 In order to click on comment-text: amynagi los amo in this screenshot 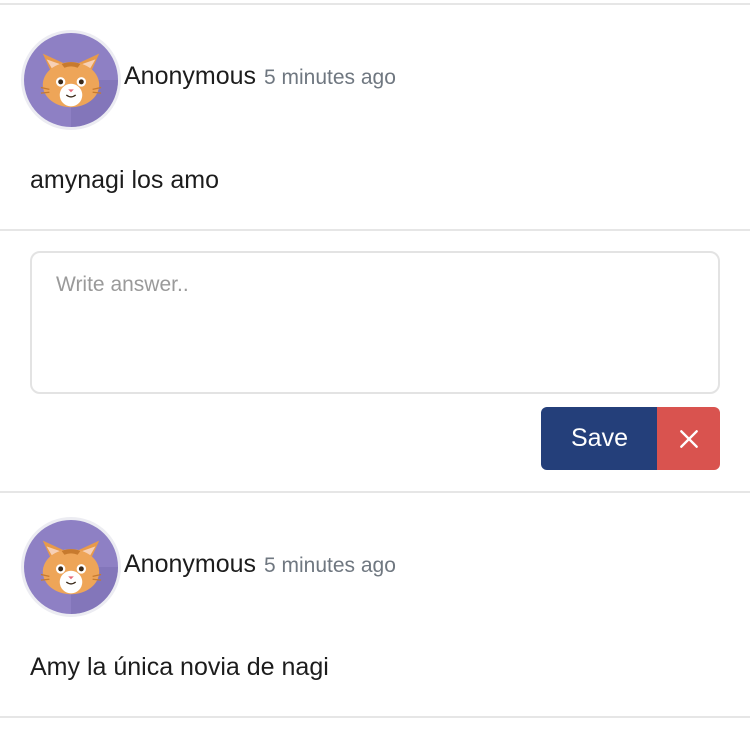, I will do `click(124, 180)`.